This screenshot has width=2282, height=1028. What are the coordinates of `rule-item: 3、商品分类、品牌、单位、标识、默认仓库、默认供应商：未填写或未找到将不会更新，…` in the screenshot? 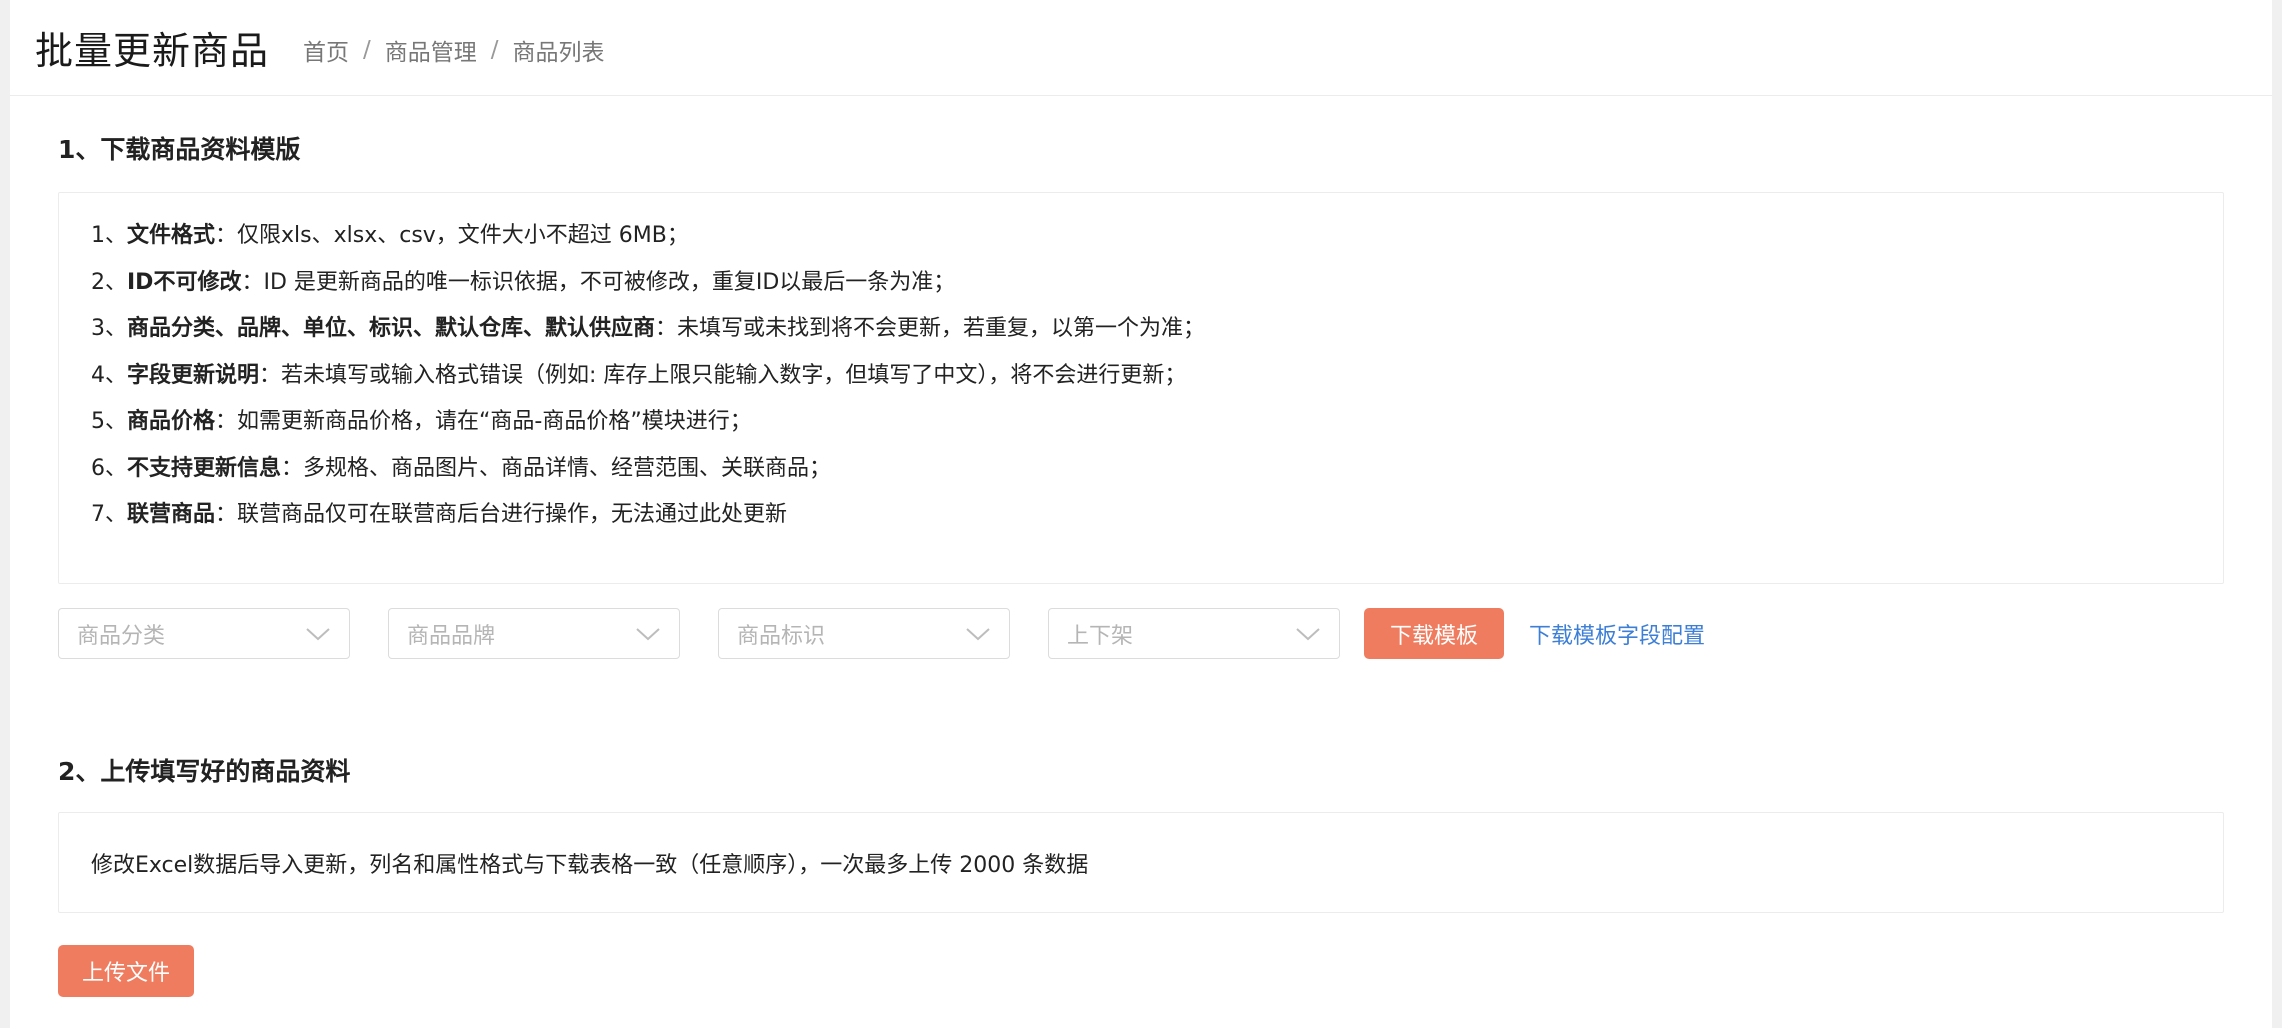 It's located at (648, 328).